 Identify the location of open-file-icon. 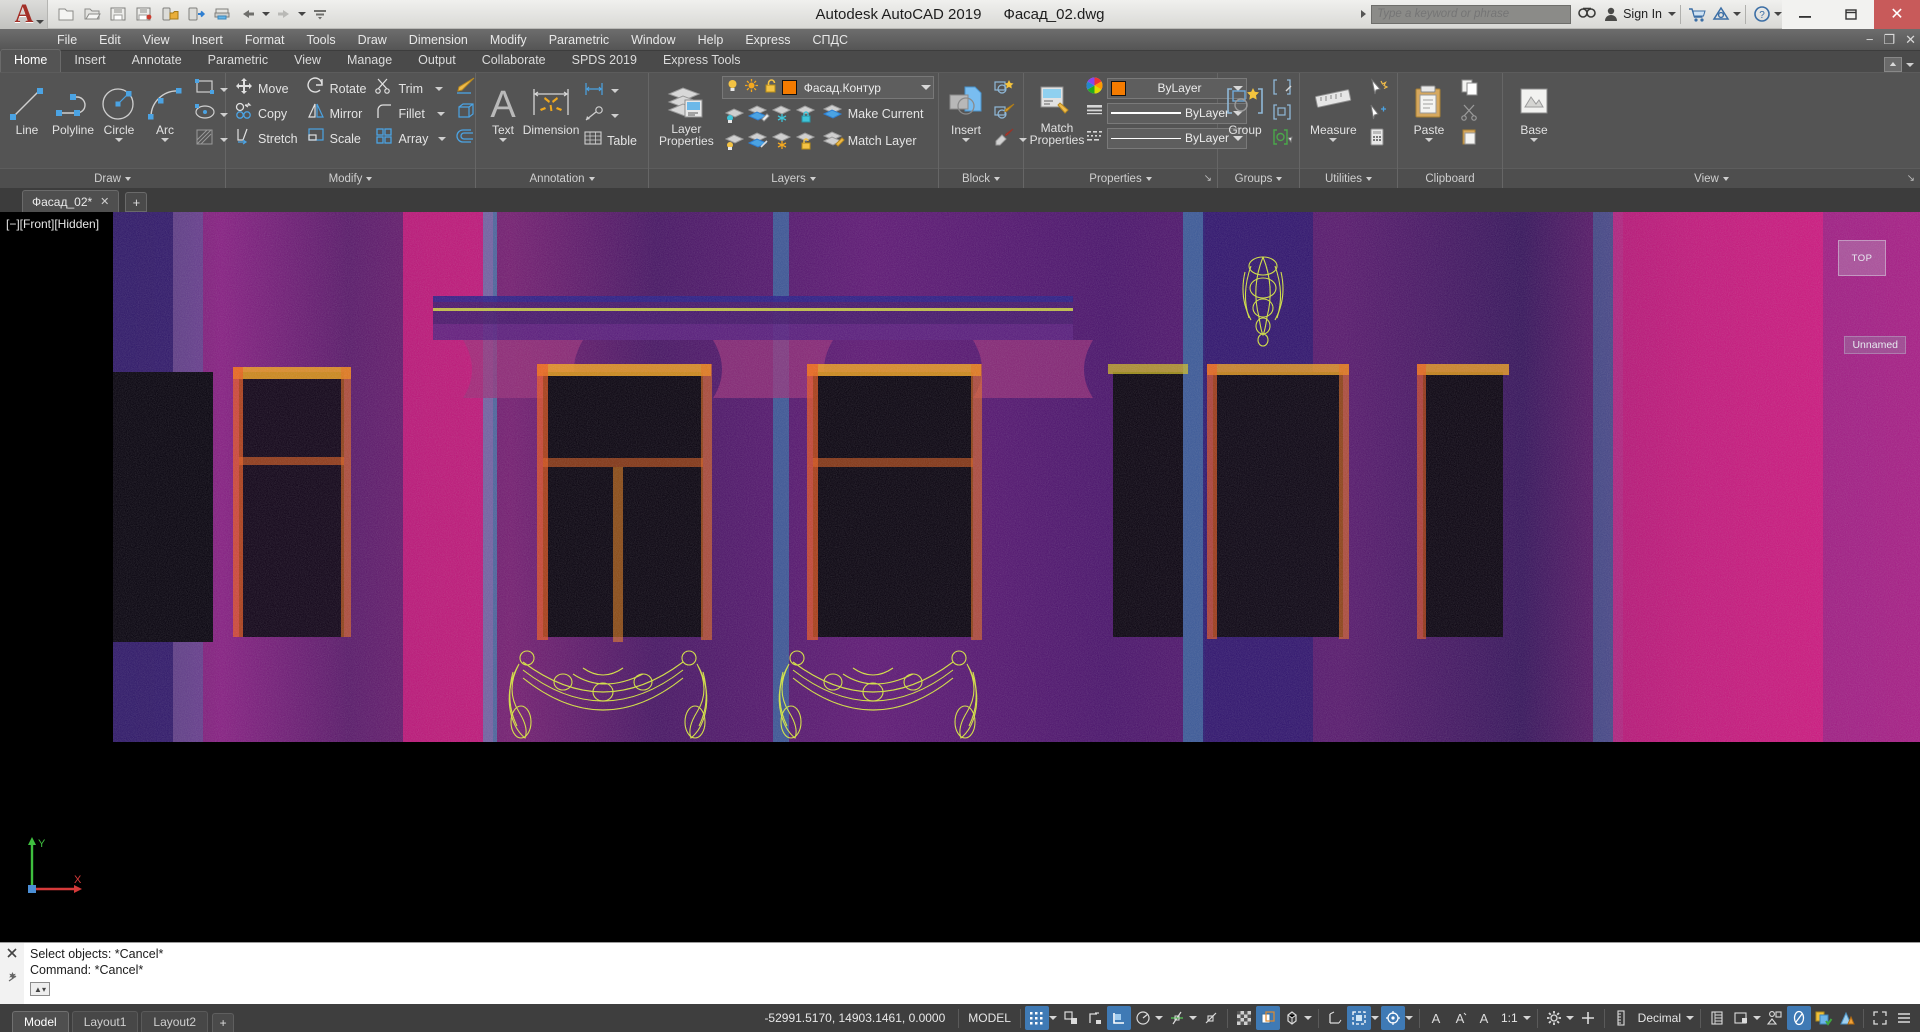
(92, 14).